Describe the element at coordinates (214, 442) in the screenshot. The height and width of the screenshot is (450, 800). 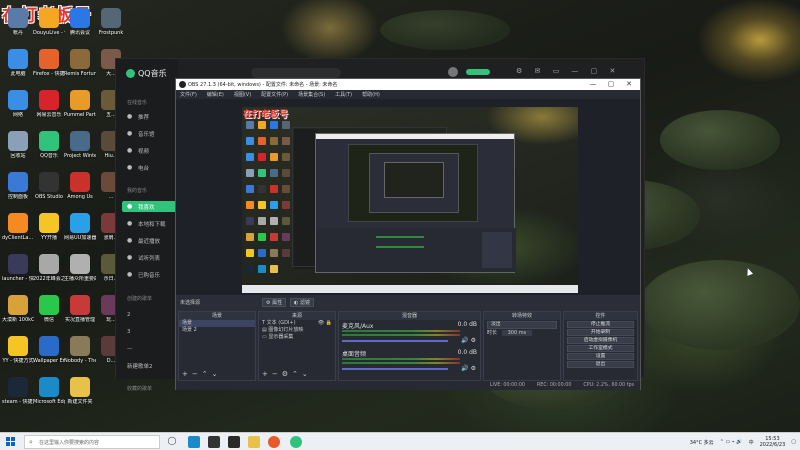
I see `obs-taskbar-icon` at that location.